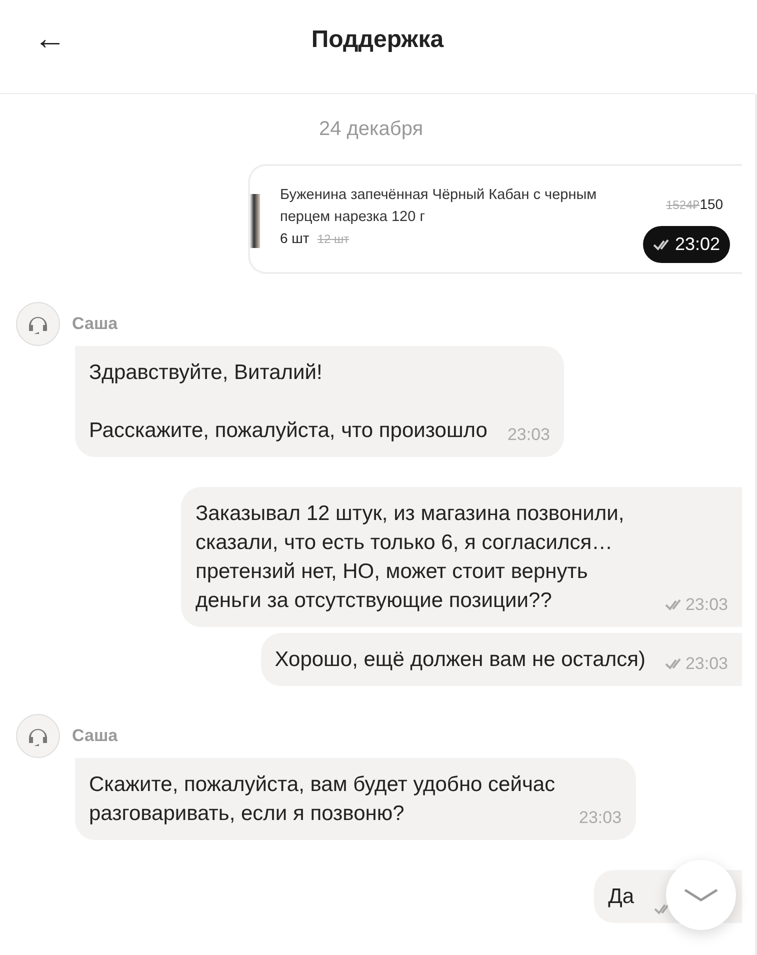  I want to click on back-button: ←, so click(50, 38).